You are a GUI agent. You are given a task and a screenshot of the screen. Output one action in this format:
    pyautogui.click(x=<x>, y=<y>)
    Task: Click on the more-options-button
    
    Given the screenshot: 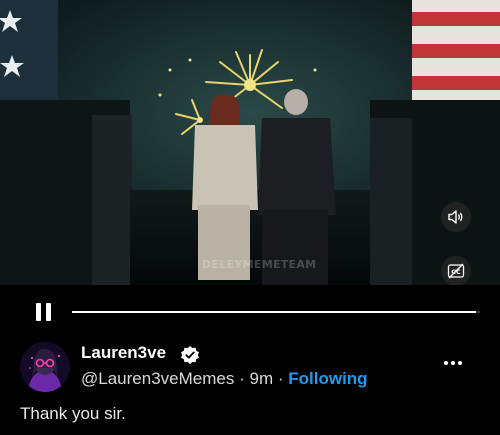 What is the action you would take?
    pyautogui.click(x=453, y=363)
    